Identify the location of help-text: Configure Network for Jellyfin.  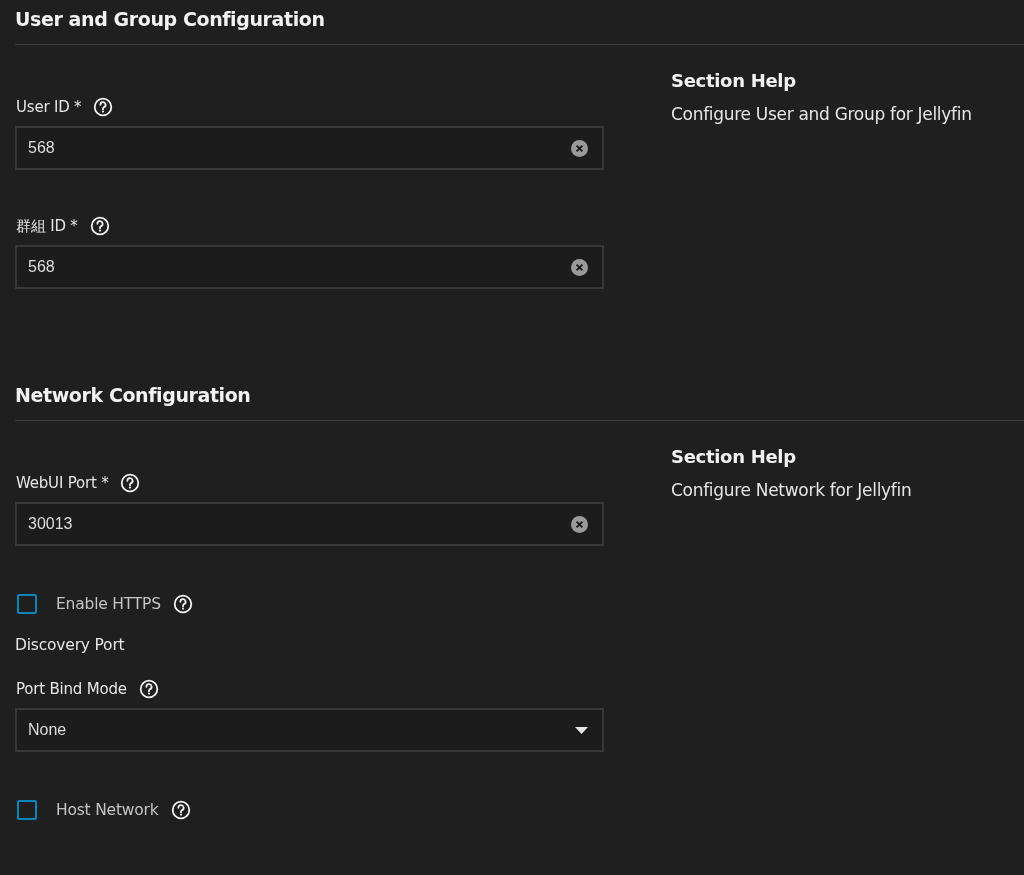
(791, 490).